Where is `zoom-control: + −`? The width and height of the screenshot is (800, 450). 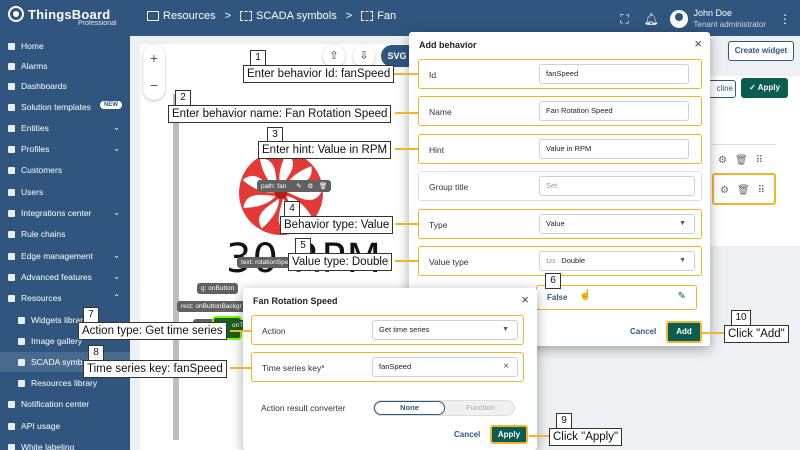
zoom-control: + − is located at coordinates (154, 72).